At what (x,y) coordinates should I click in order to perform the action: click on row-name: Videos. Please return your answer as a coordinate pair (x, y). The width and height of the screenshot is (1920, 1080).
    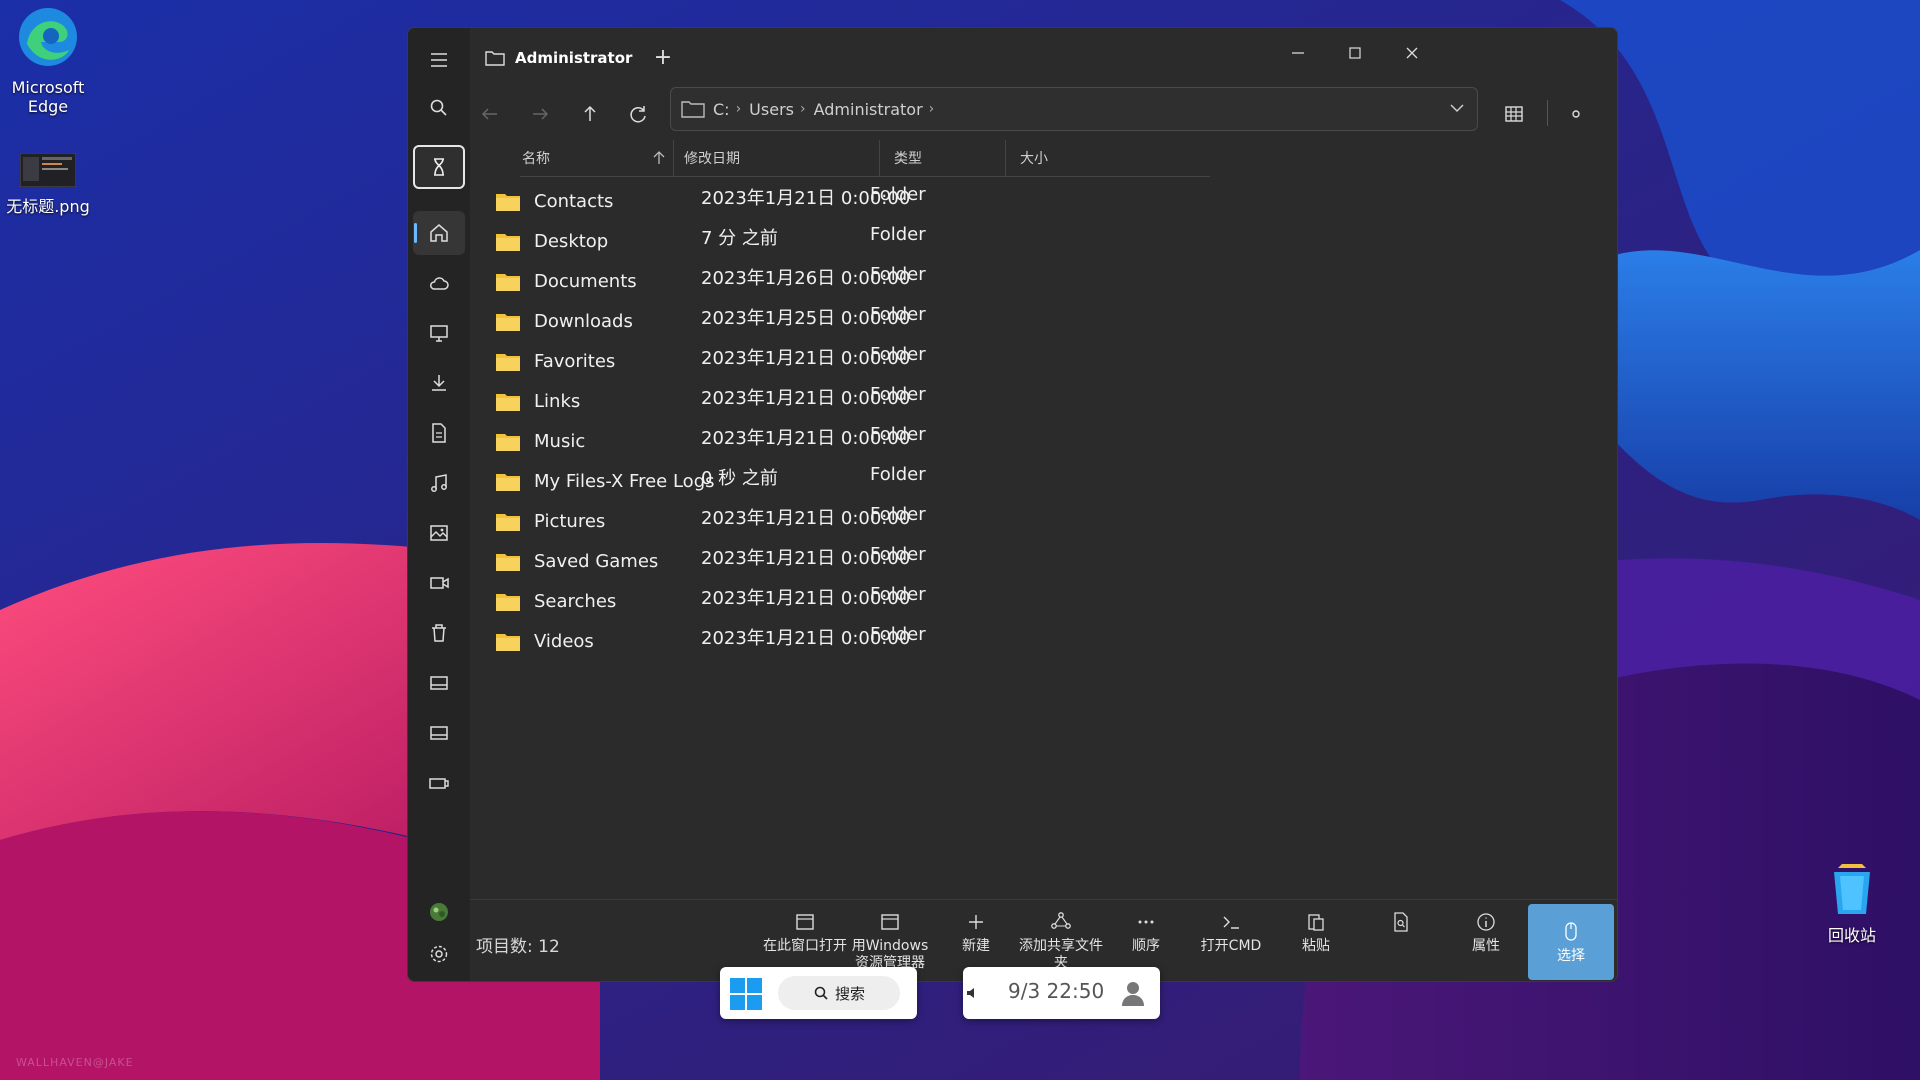
    Looking at the image, I should click on (564, 641).